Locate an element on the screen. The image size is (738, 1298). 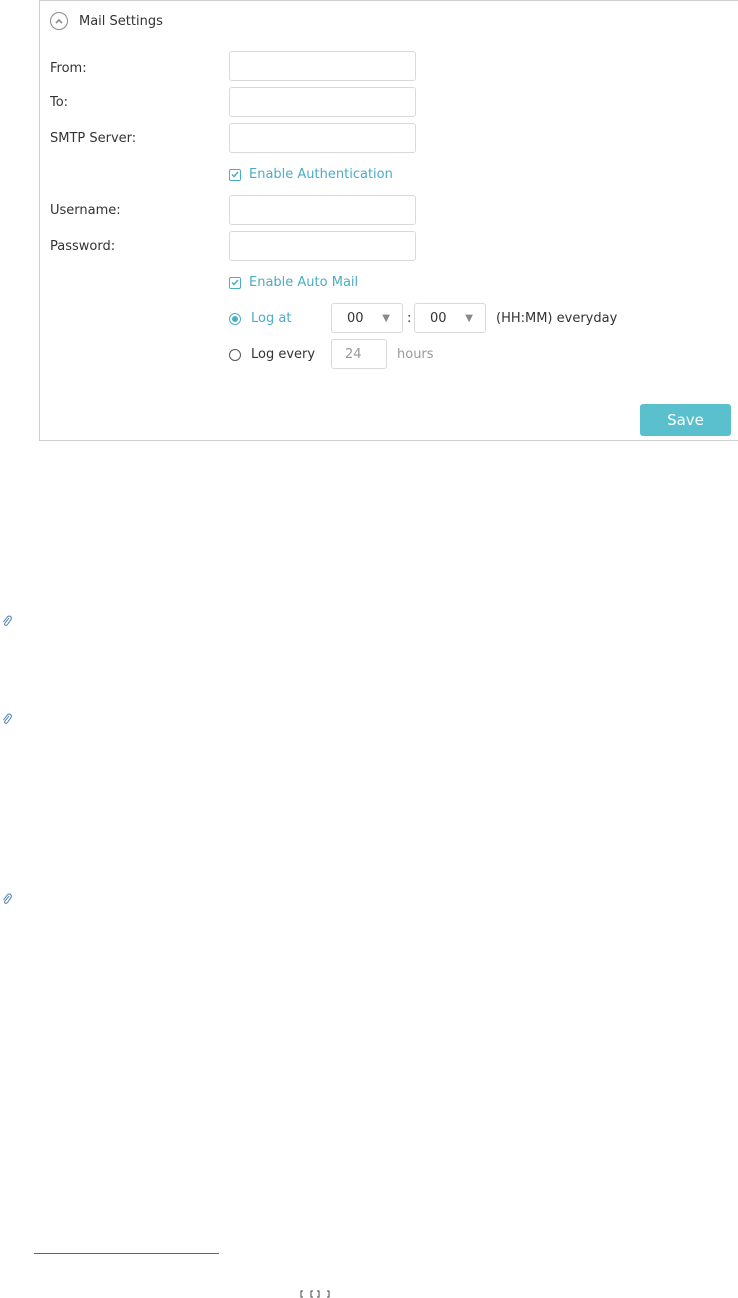
panel-title: Mail Settings is located at coordinates (121, 21).